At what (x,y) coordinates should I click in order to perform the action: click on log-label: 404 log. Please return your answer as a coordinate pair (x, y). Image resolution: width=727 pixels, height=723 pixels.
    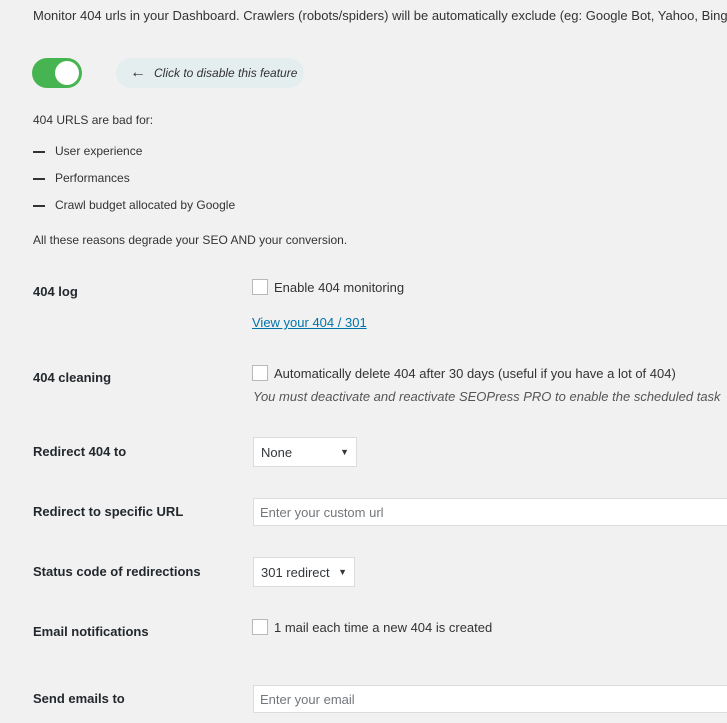
    Looking at the image, I should click on (55, 291).